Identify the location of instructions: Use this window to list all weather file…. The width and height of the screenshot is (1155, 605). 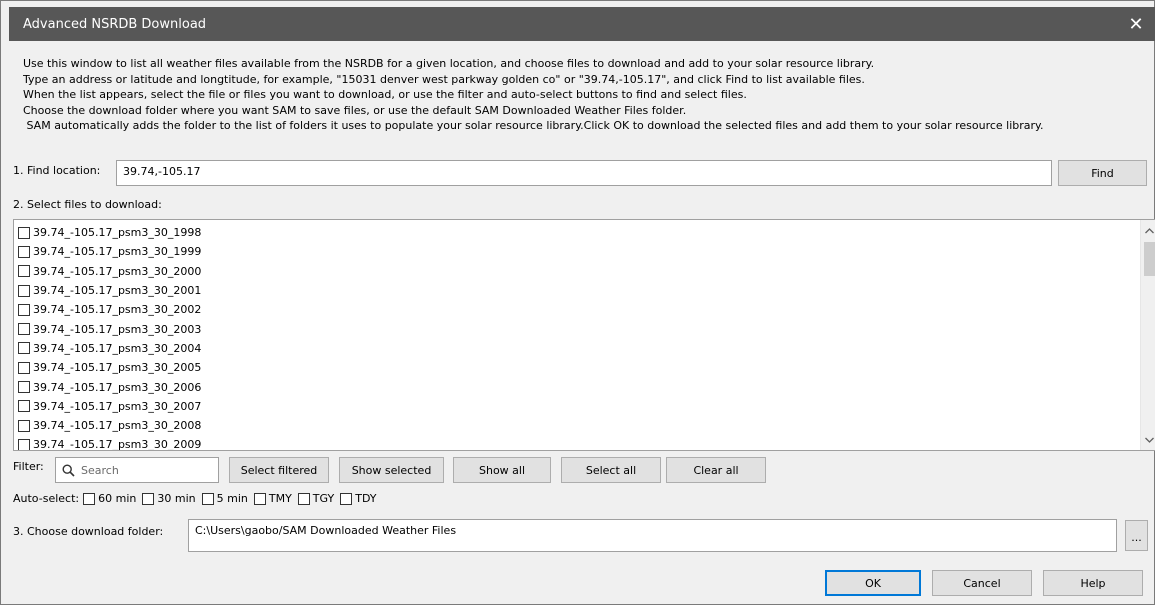
(585, 95).